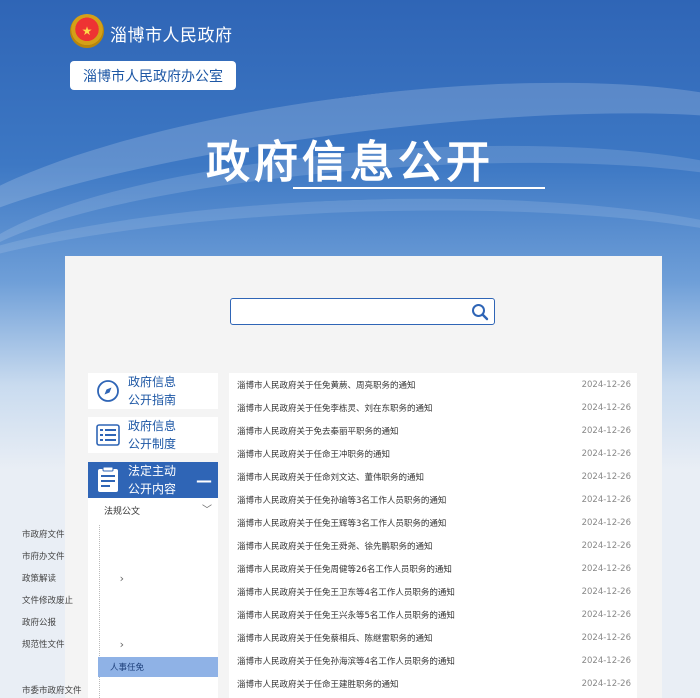 The image size is (700, 698). I want to click on sidebar-item-guide: 政府信息 公开指南, so click(153, 391).